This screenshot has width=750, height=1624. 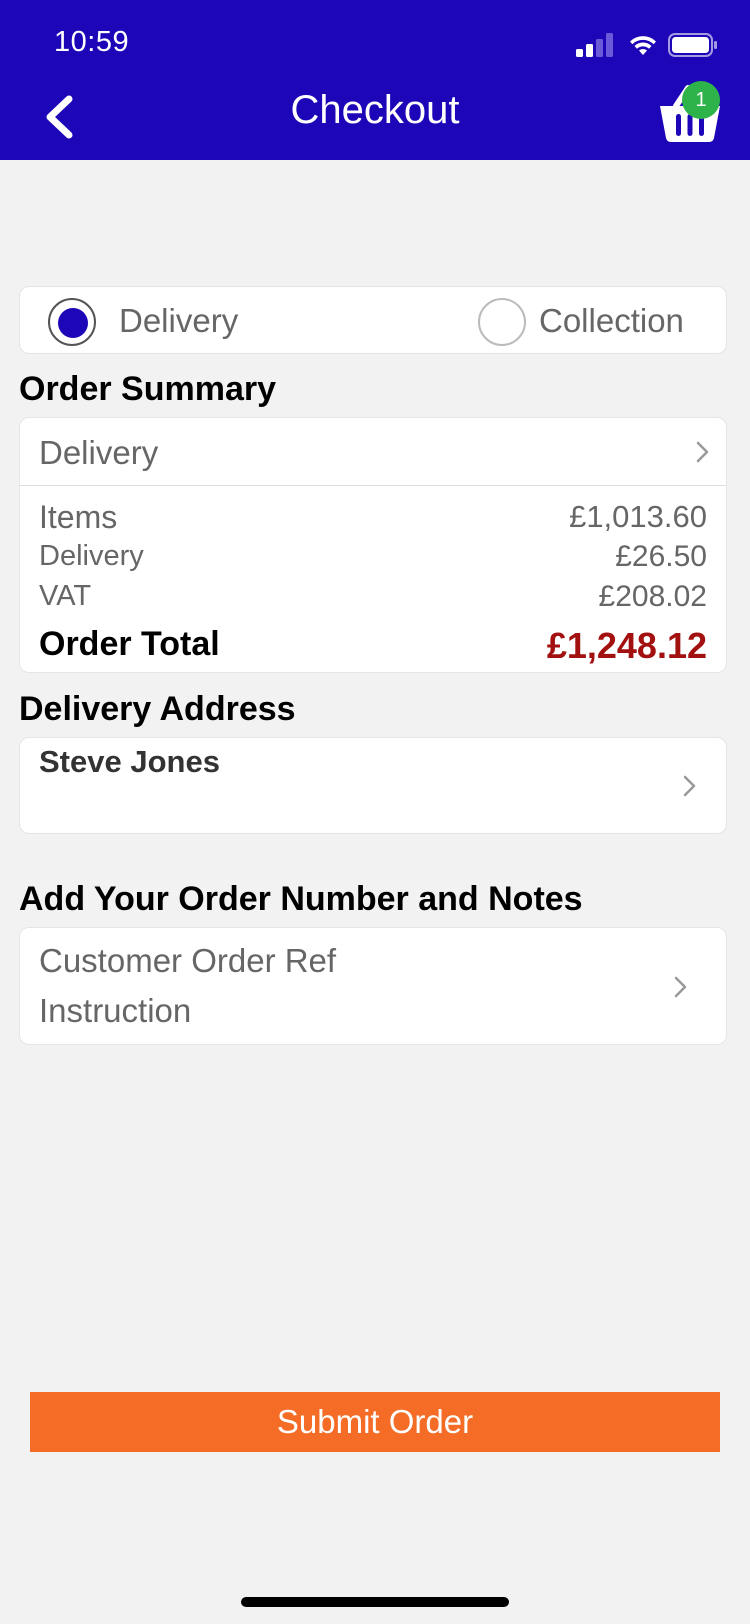 I want to click on order-notes-heading: Add Your Order Number and Notes, so click(x=301, y=899).